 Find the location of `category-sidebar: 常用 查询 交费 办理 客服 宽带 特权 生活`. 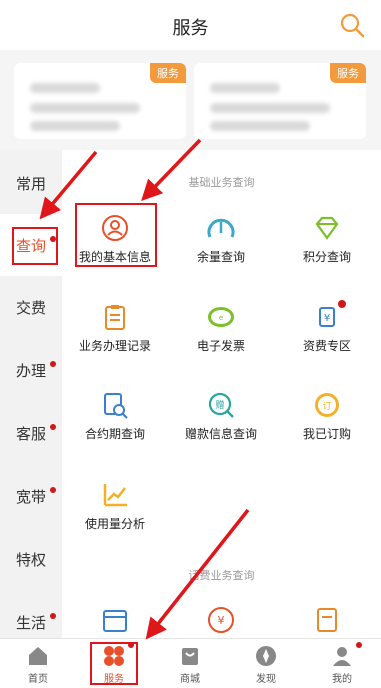

category-sidebar: 常用 查询 交费 办理 客服 宽带 特权 生活 is located at coordinates (31, 394).